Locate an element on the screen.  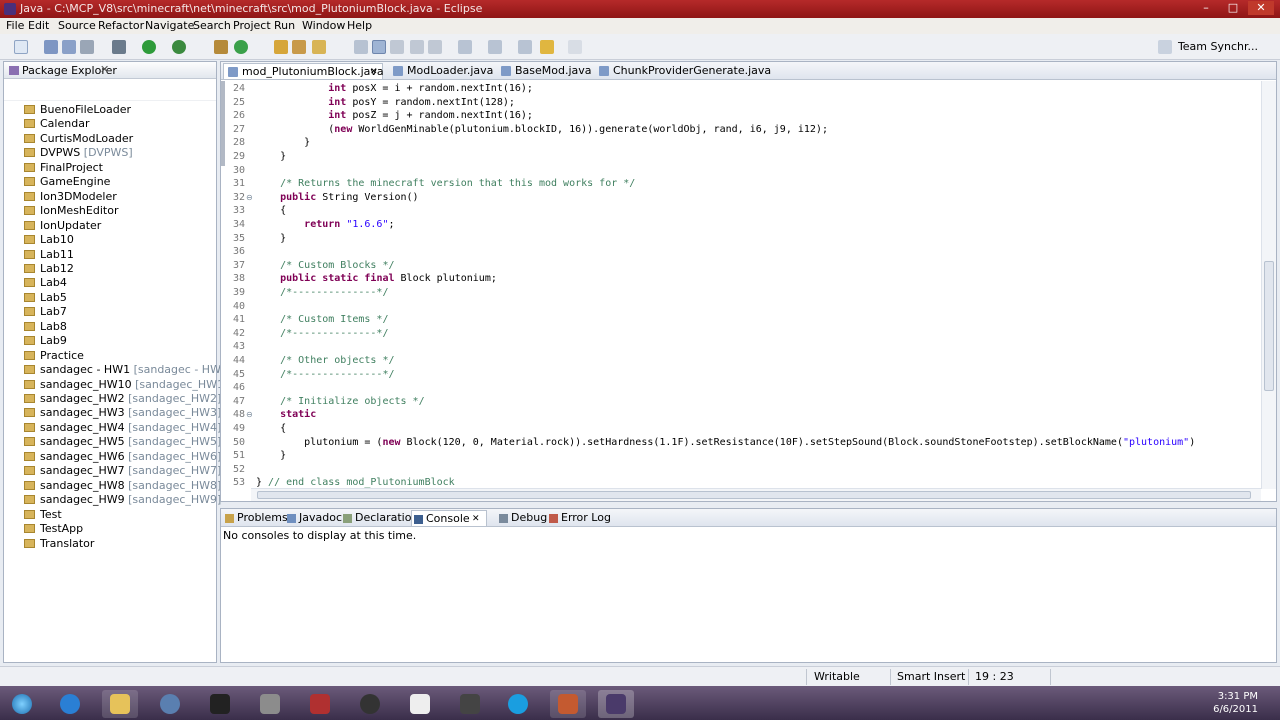
menu-refactor: Refactor is located at coordinates (121, 25).